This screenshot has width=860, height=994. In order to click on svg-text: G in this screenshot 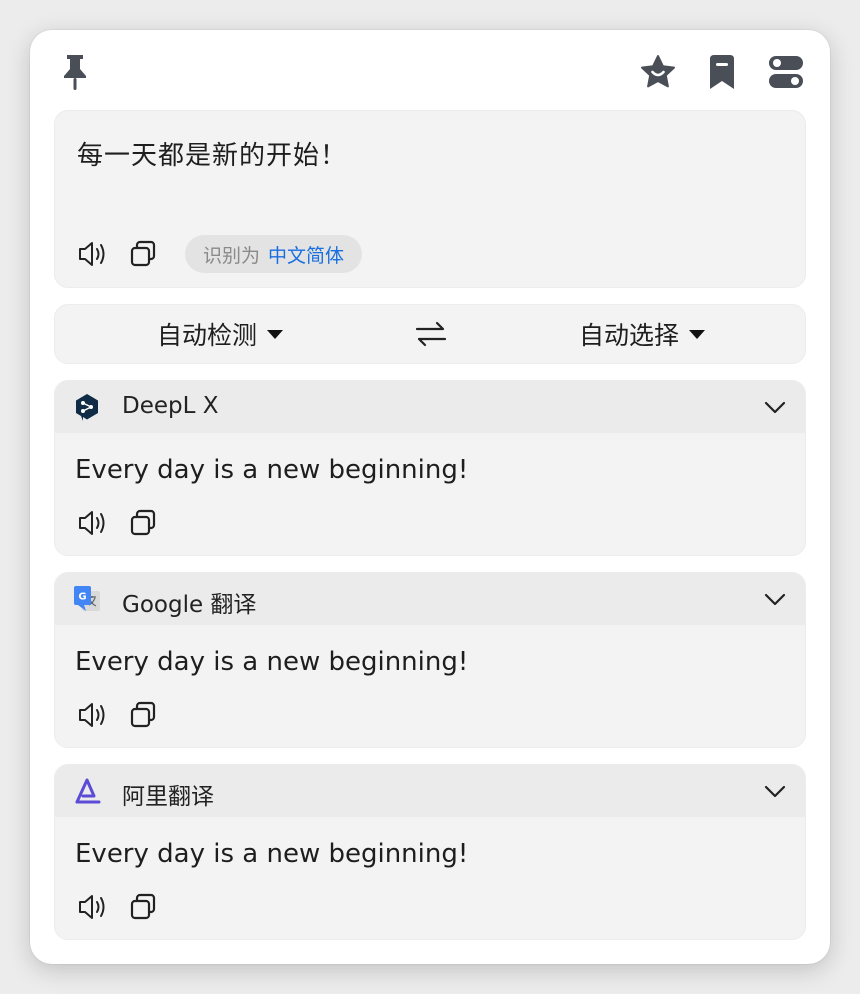, I will do `click(82, 597)`.